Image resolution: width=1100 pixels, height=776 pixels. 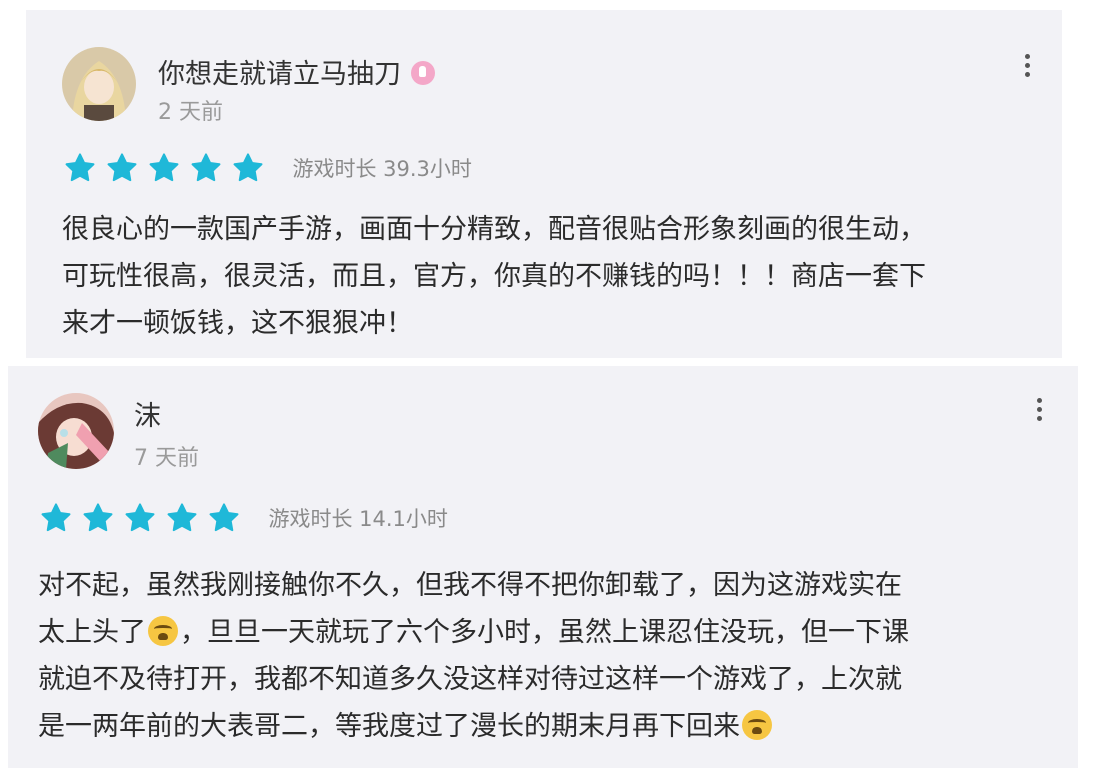 What do you see at coordinates (296, 71) in the screenshot?
I see `username: 你想走就请立马抽刀` at bounding box center [296, 71].